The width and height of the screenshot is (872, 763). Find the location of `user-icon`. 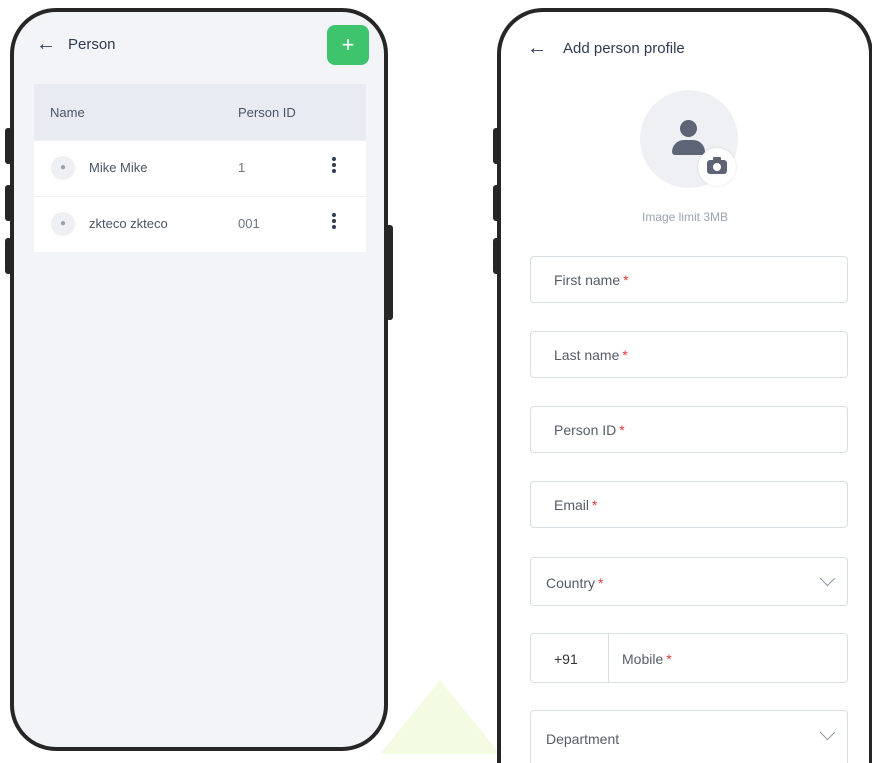

user-icon is located at coordinates (688, 128).